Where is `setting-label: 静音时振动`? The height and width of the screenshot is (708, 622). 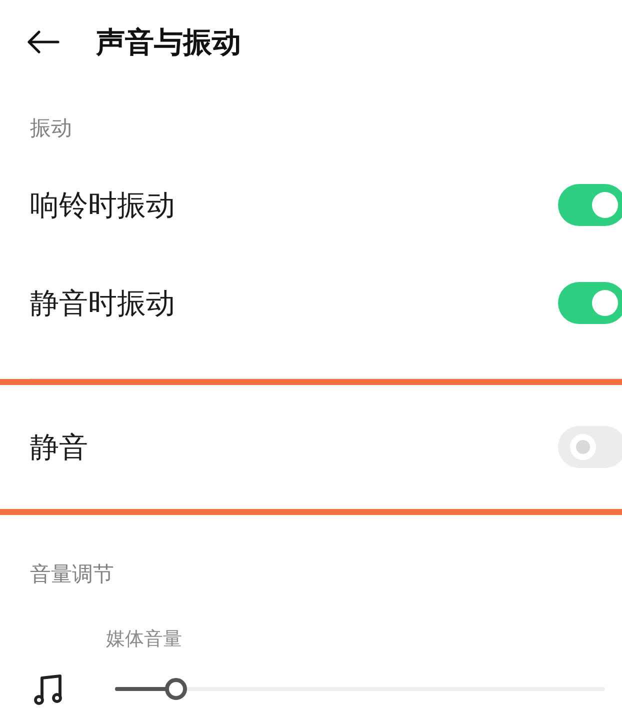 setting-label: 静音时振动 is located at coordinates (102, 303).